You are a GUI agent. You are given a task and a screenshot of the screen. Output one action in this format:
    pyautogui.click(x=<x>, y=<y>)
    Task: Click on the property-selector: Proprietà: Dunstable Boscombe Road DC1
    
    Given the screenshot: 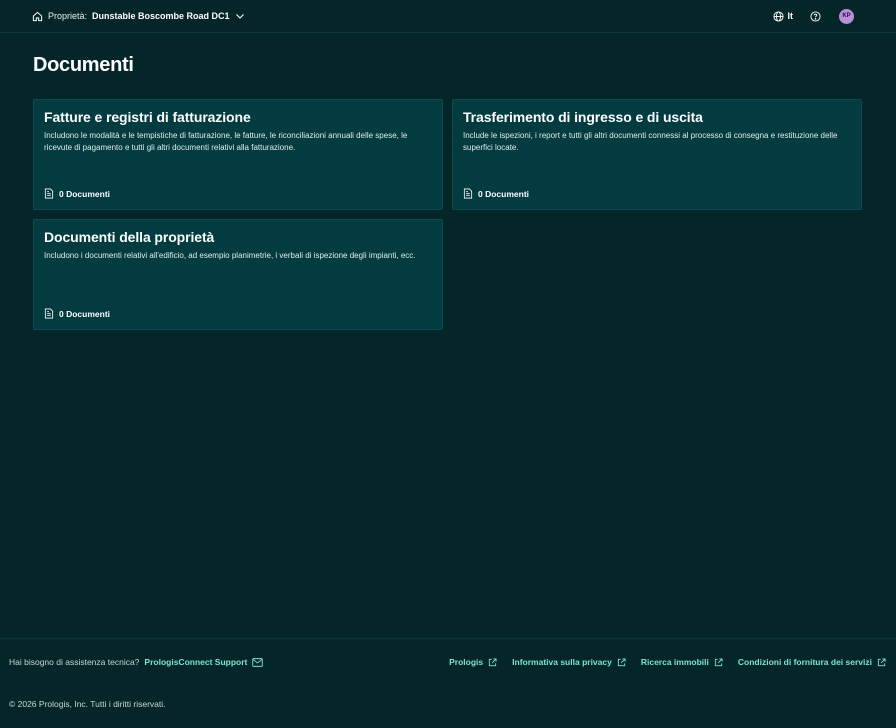 What is the action you would take?
    pyautogui.click(x=138, y=16)
    